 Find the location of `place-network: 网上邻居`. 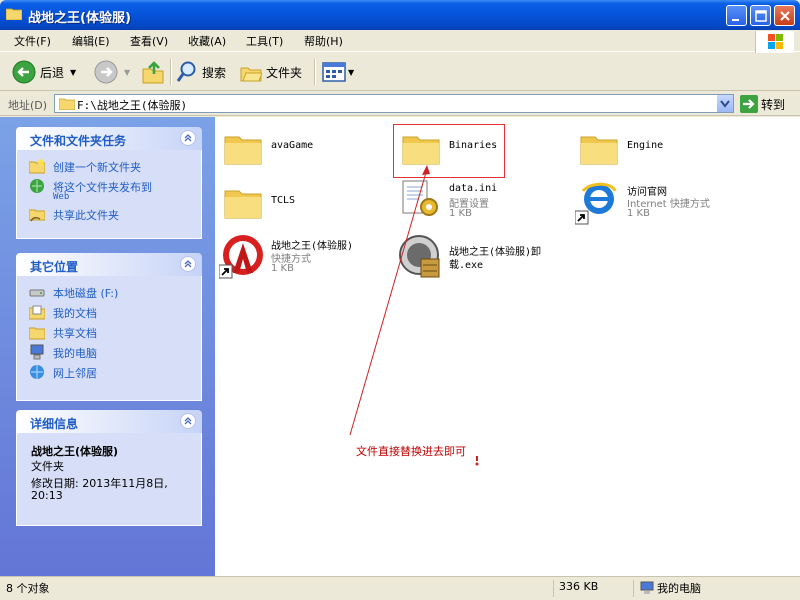

place-network: 网上邻居 is located at coordinates (109, 372).